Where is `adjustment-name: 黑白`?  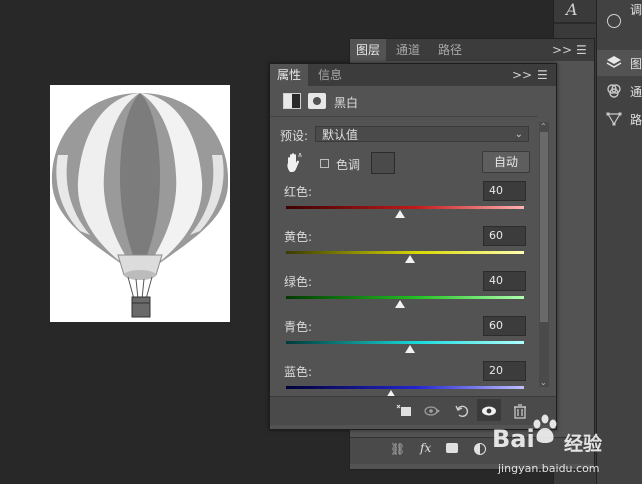 adjustment-name: 黑白 is located at coordinates (346, 103).